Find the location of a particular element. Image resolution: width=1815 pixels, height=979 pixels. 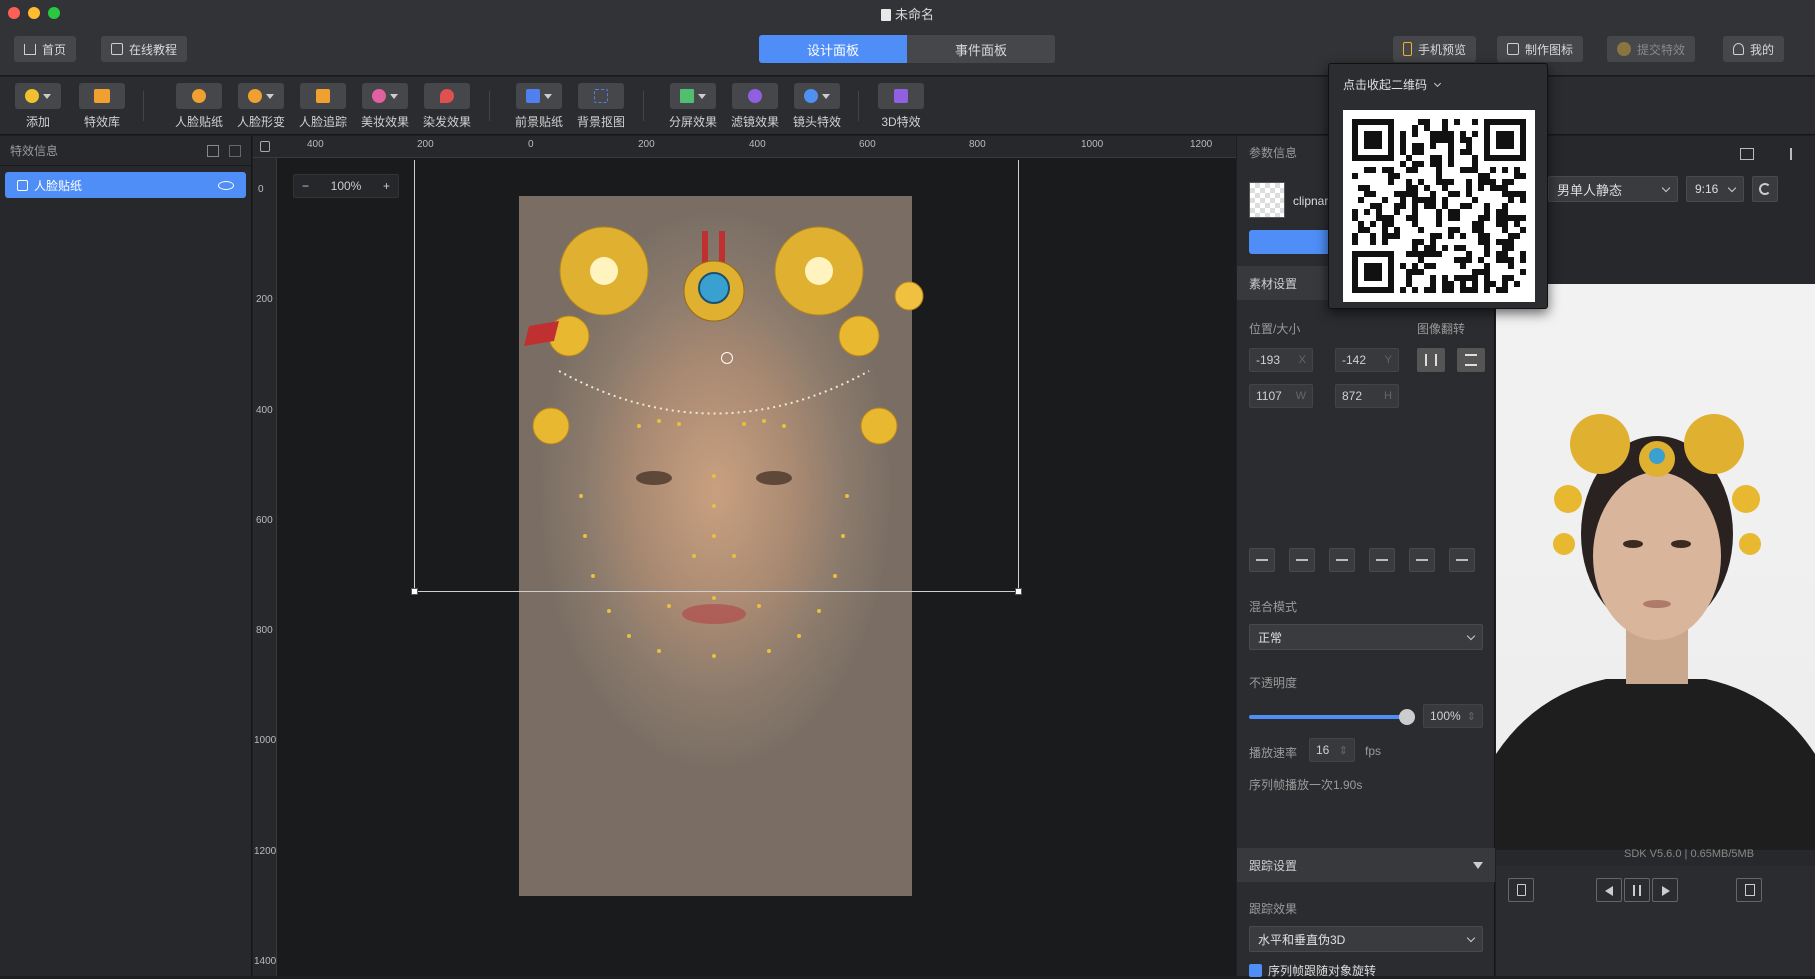

make-icon-button: 制作图标 is located at coordinates (1540, 49).